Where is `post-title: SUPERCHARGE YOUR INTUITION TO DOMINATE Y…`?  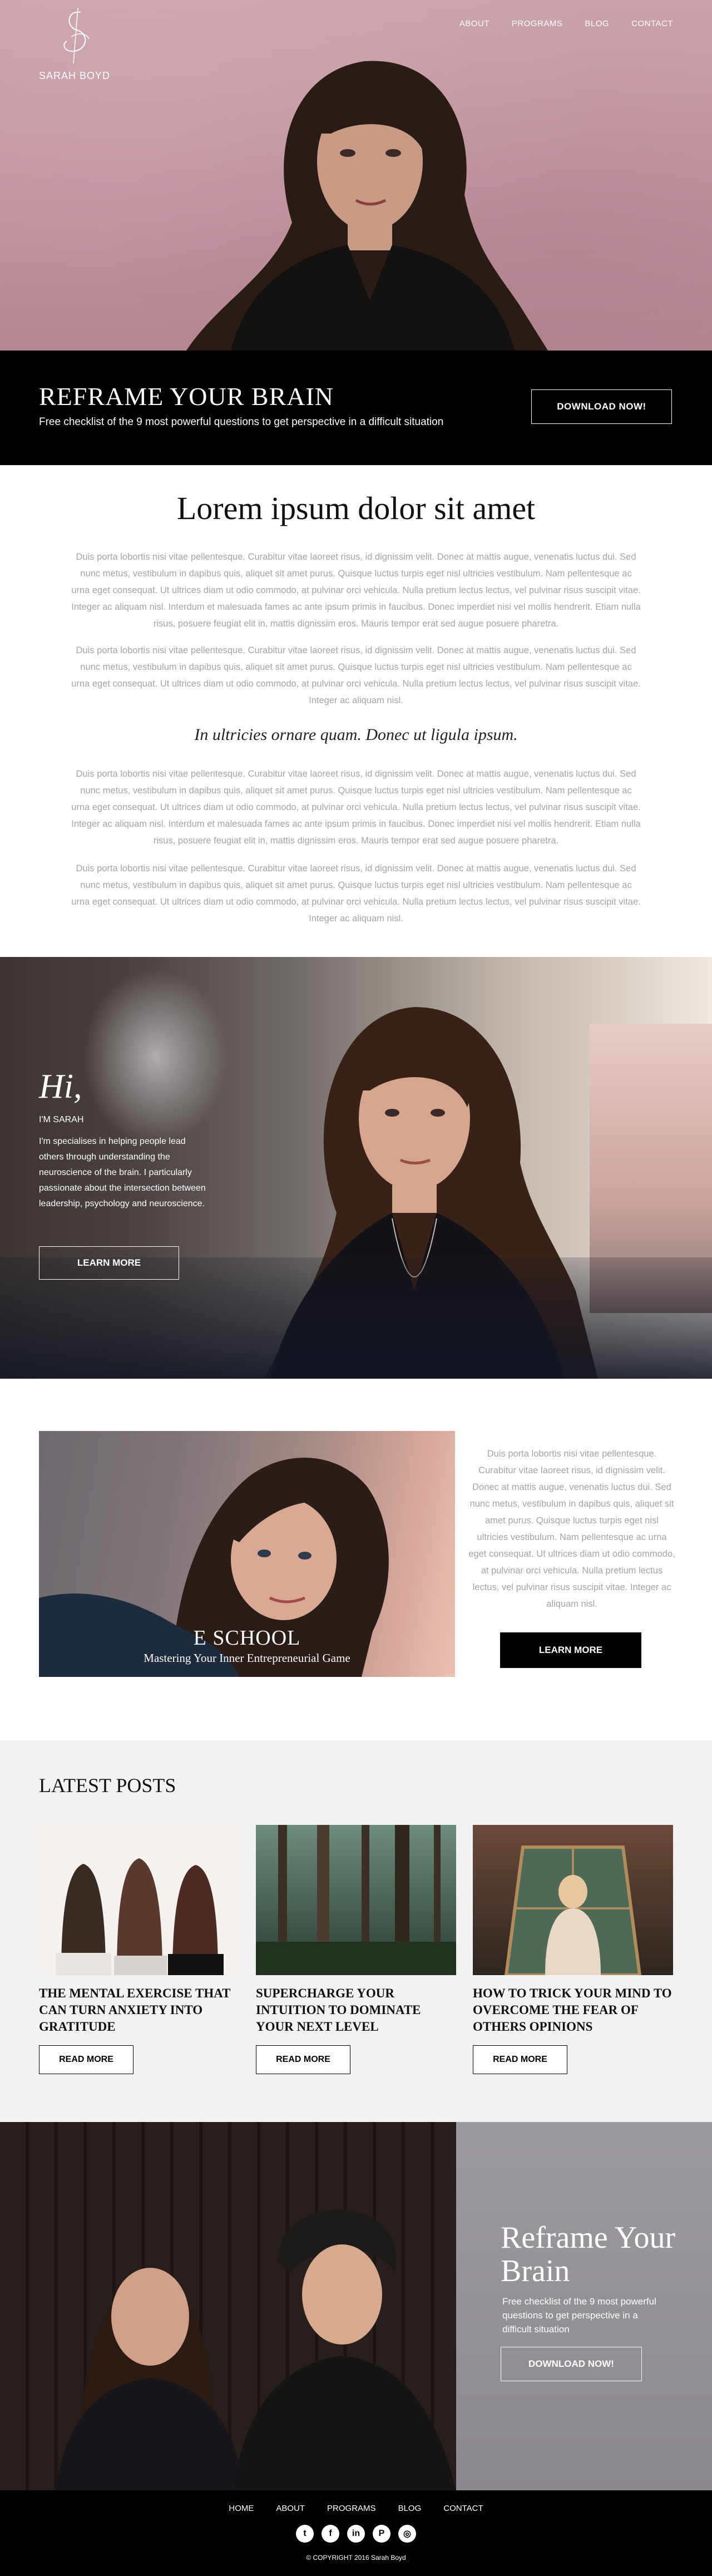 post-title: SUPERCHARGE YOUR INTUITION TO DOMINATE Y… is located at coordinates (356, 2010).